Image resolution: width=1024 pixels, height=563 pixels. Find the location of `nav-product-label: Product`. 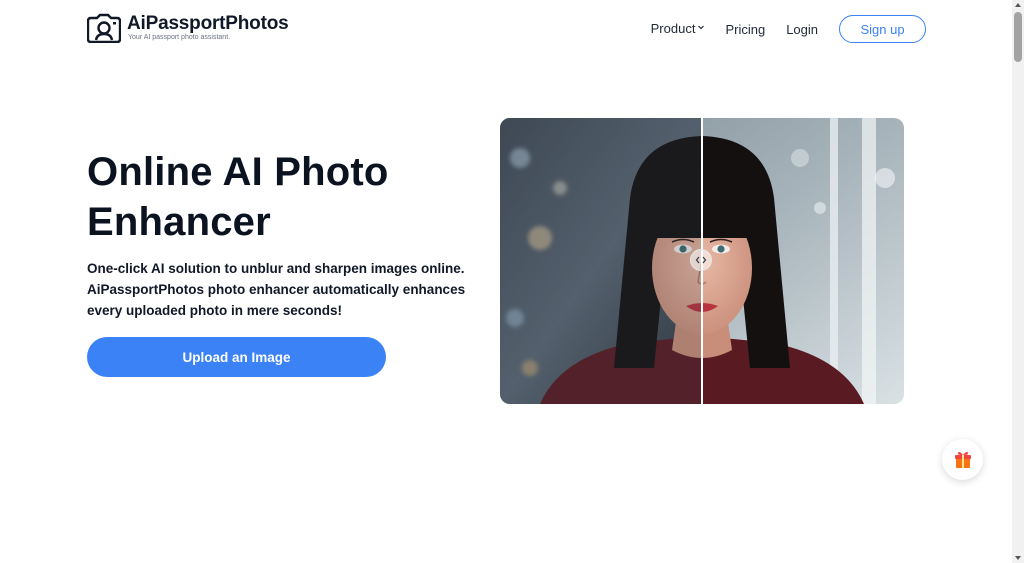

nav-product-label: Product is located at coordinates (673, 28).